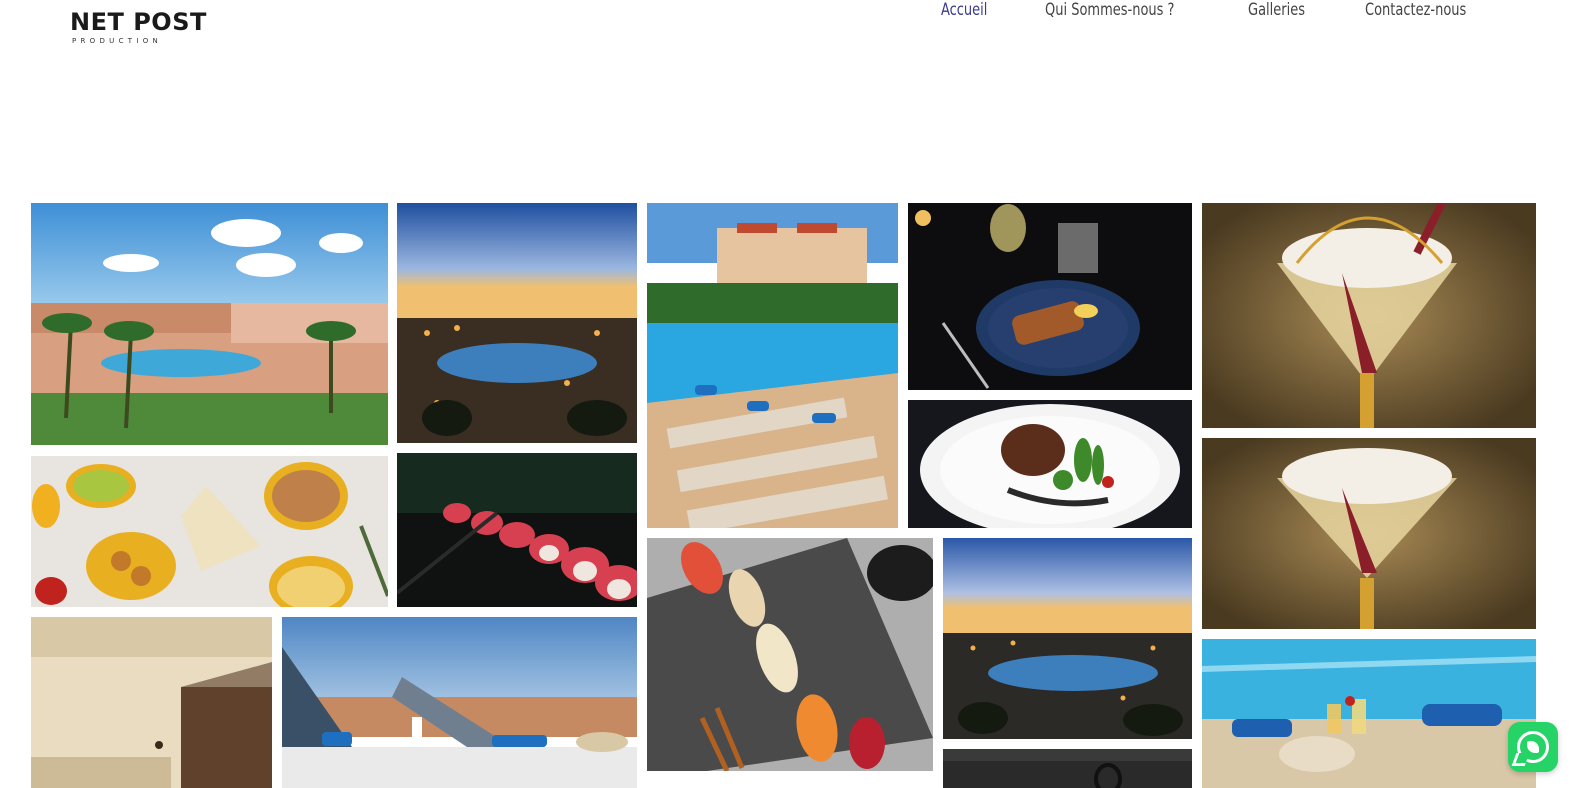  Describe the element at coordinates (151, 702) in the screenshot. I see `photo-hotel-room` at that location.